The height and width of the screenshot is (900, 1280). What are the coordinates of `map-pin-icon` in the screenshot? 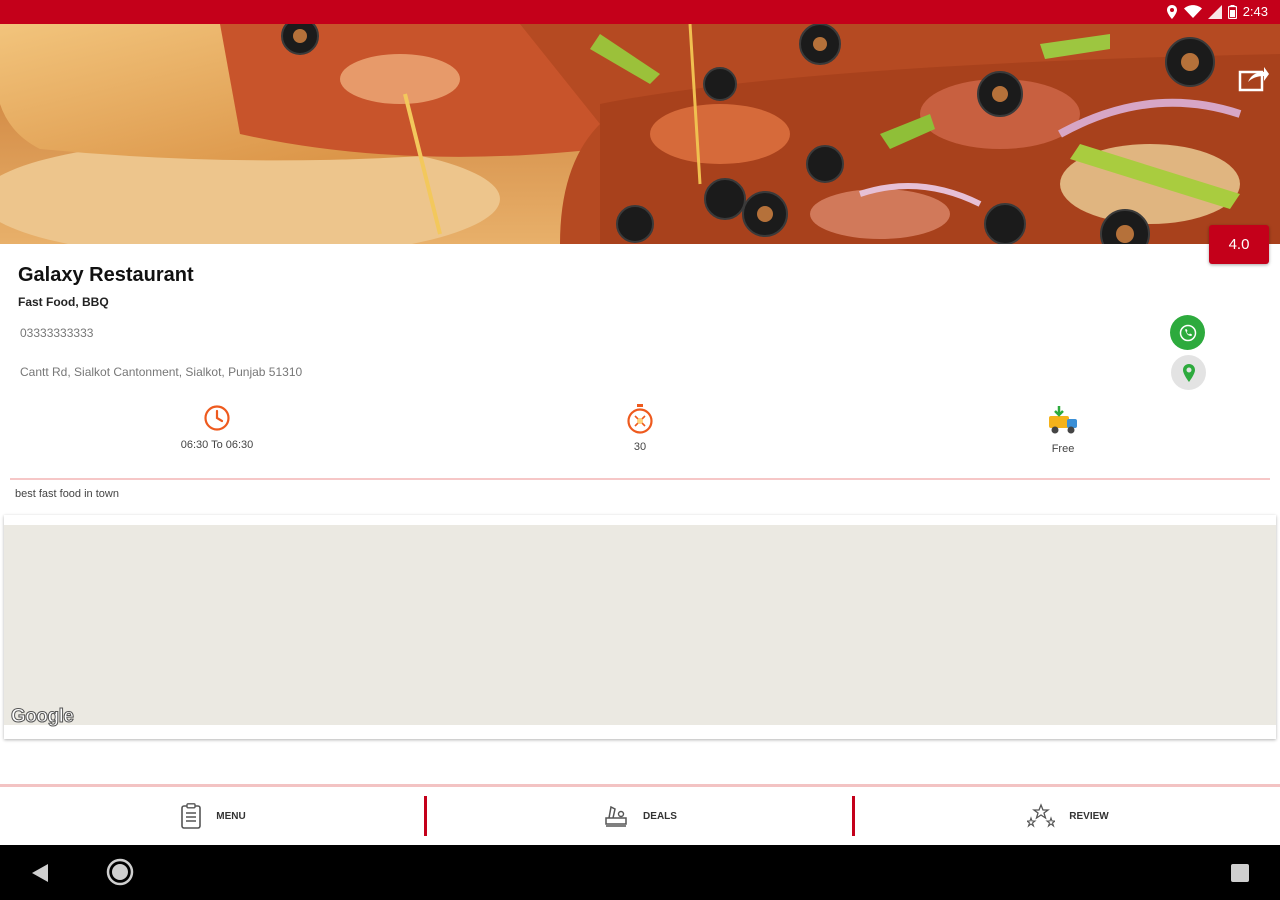 It's located at (1188, 372).